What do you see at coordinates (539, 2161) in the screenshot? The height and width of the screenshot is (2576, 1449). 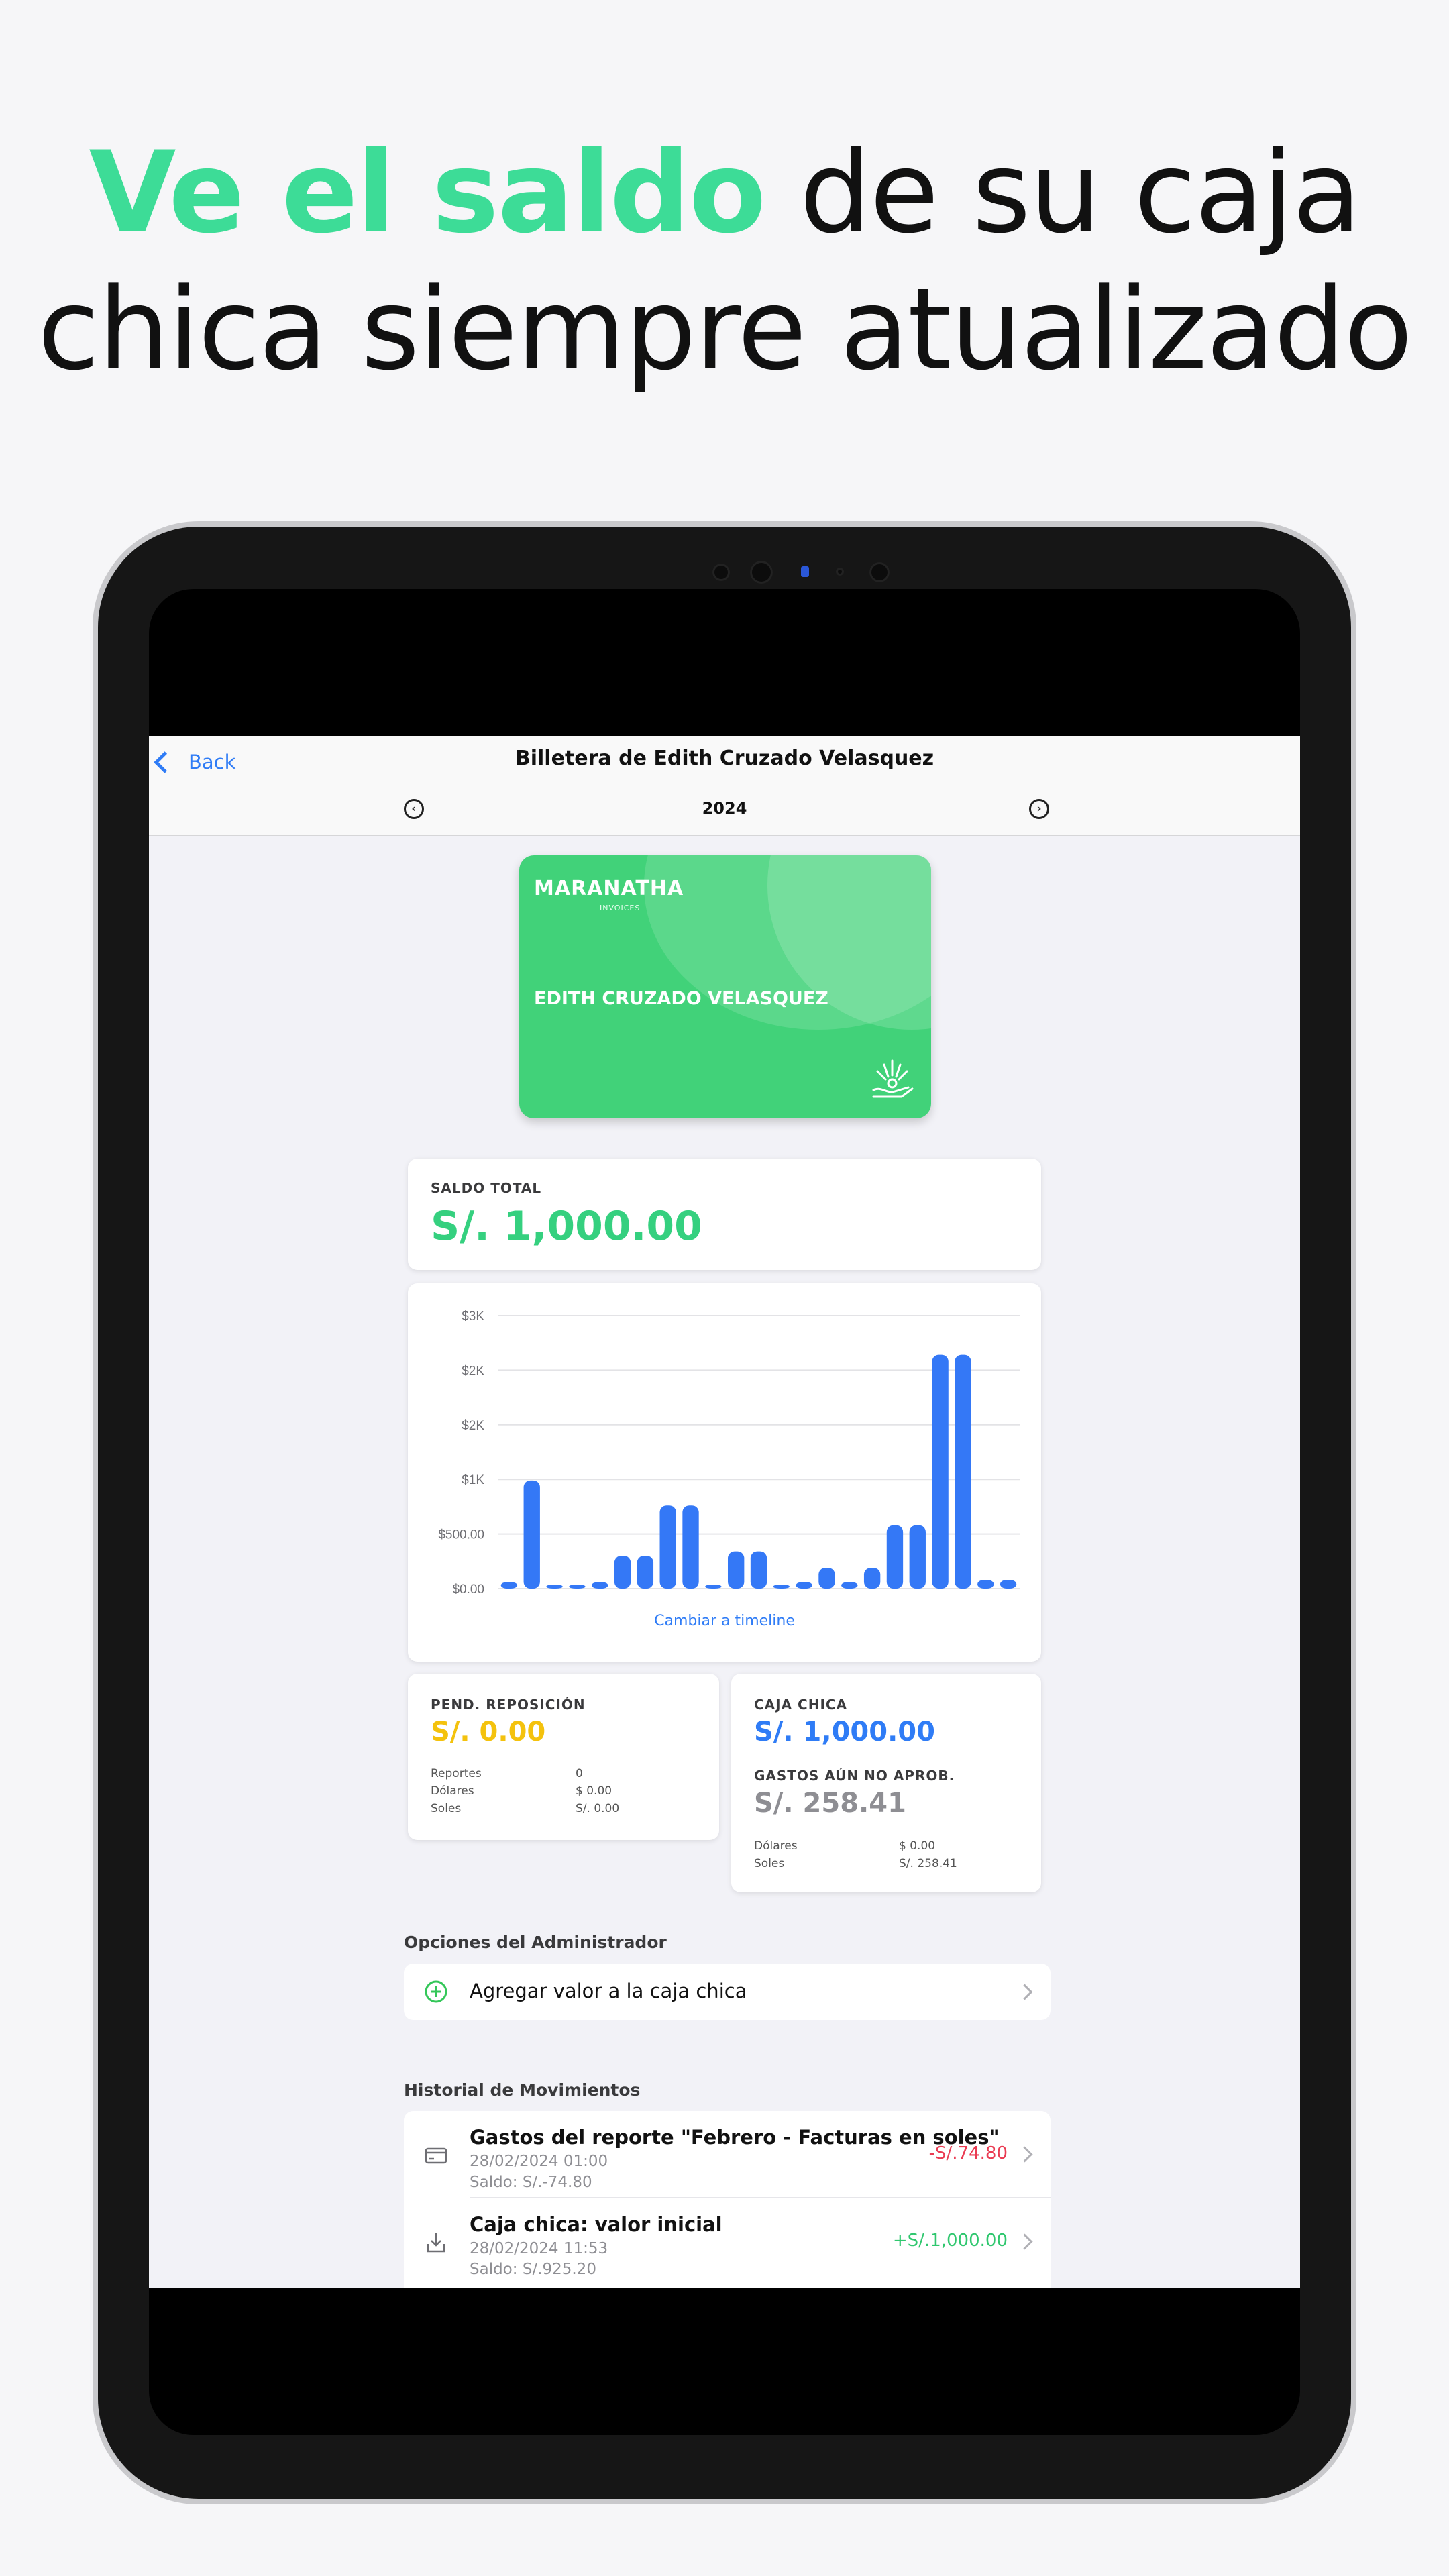 I see `movement-date: 28/02/2024 01:00` at bounding box center [539, 2161].